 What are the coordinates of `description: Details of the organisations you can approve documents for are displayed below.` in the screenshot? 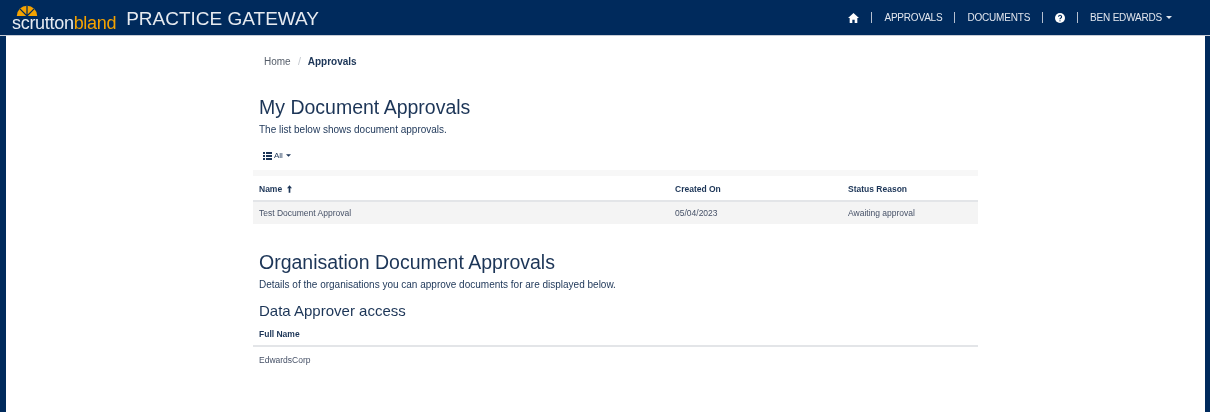 It's located at (438, 284).